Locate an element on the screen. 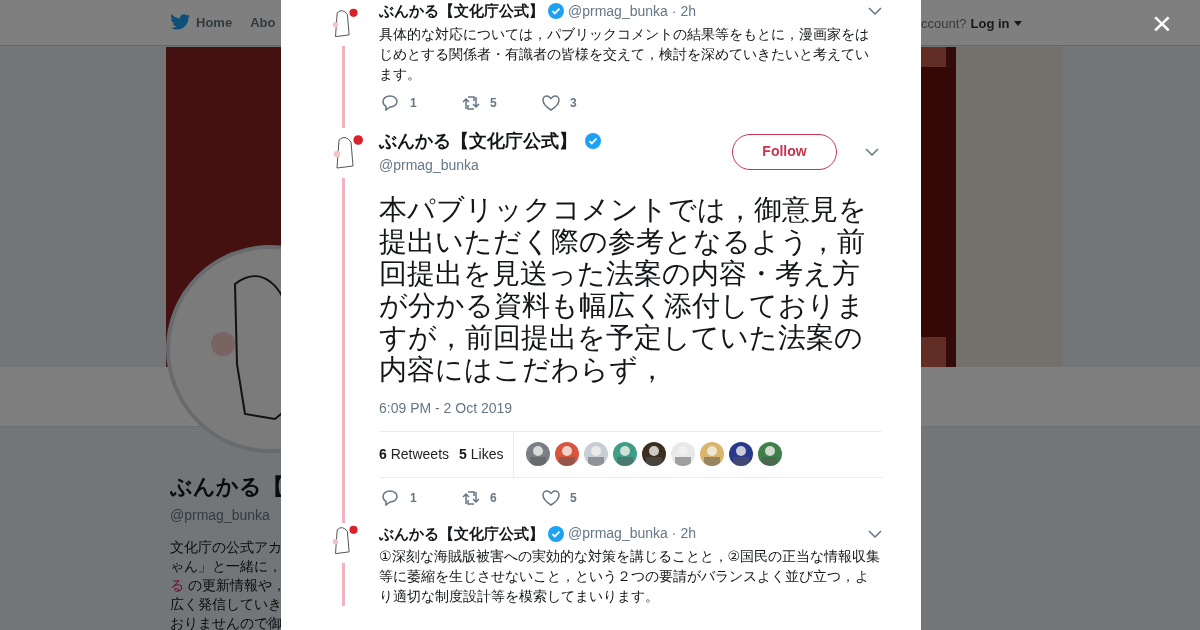  tweet-text: ①深刻な海賊版被害への実効的な対策を講じることと，②国民の正当な情報収集等に萎縮を生じさせないこと，という２つの要請がバランスよく並び立つ，より適切な制度設計等を模索してまいります。 is located at coordinates (630, 576).